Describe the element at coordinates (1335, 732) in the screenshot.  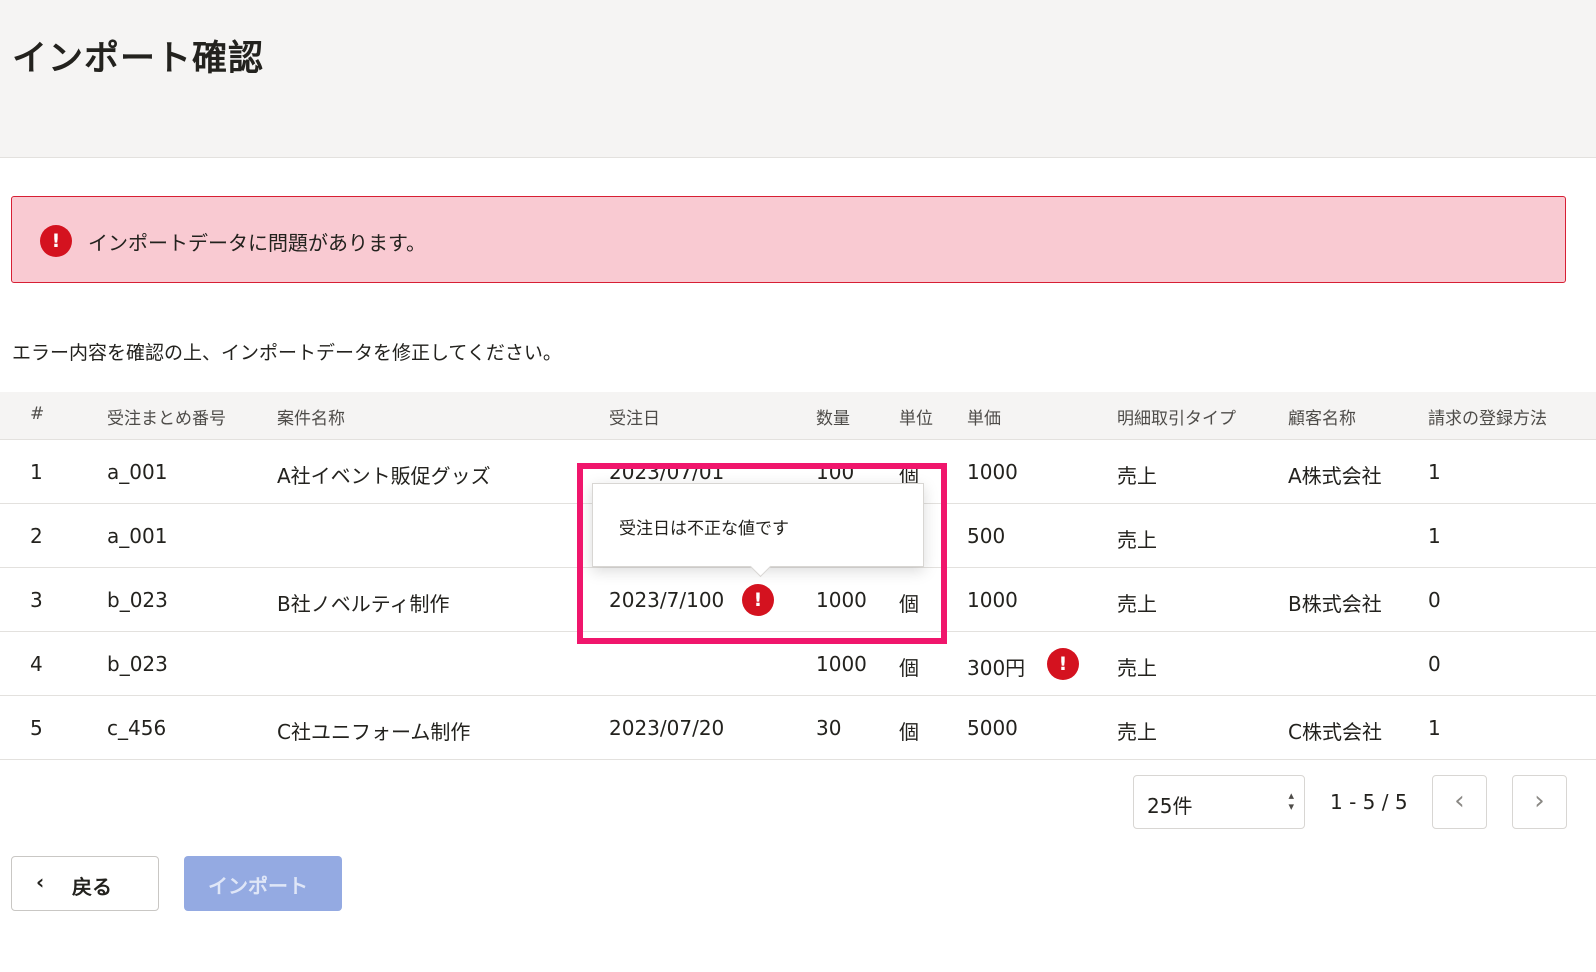
I see `cell-customer: C株式会社` at that location.